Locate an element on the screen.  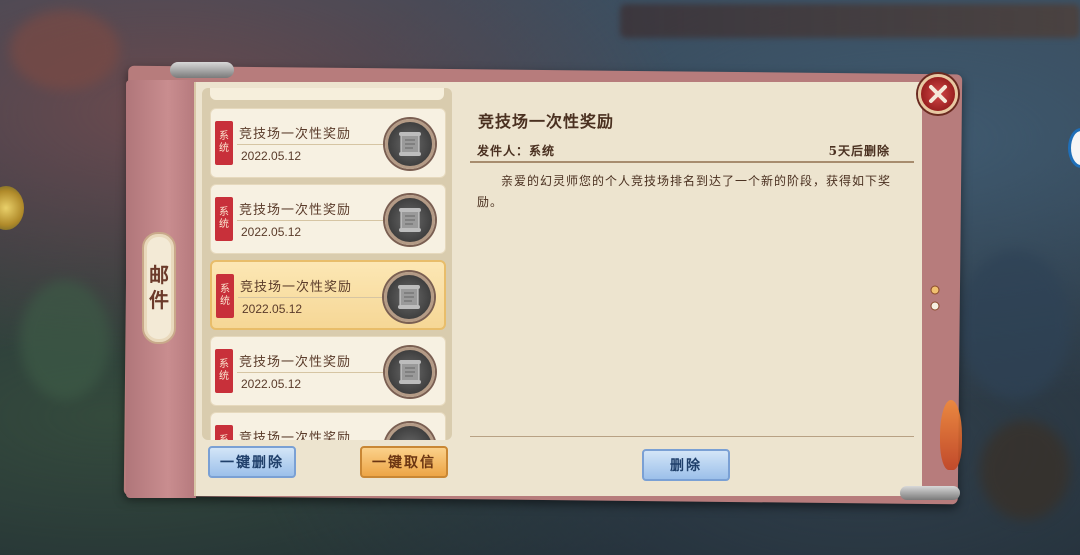
detail-expire: 5天后删除 is located at coordinates (859, 151).